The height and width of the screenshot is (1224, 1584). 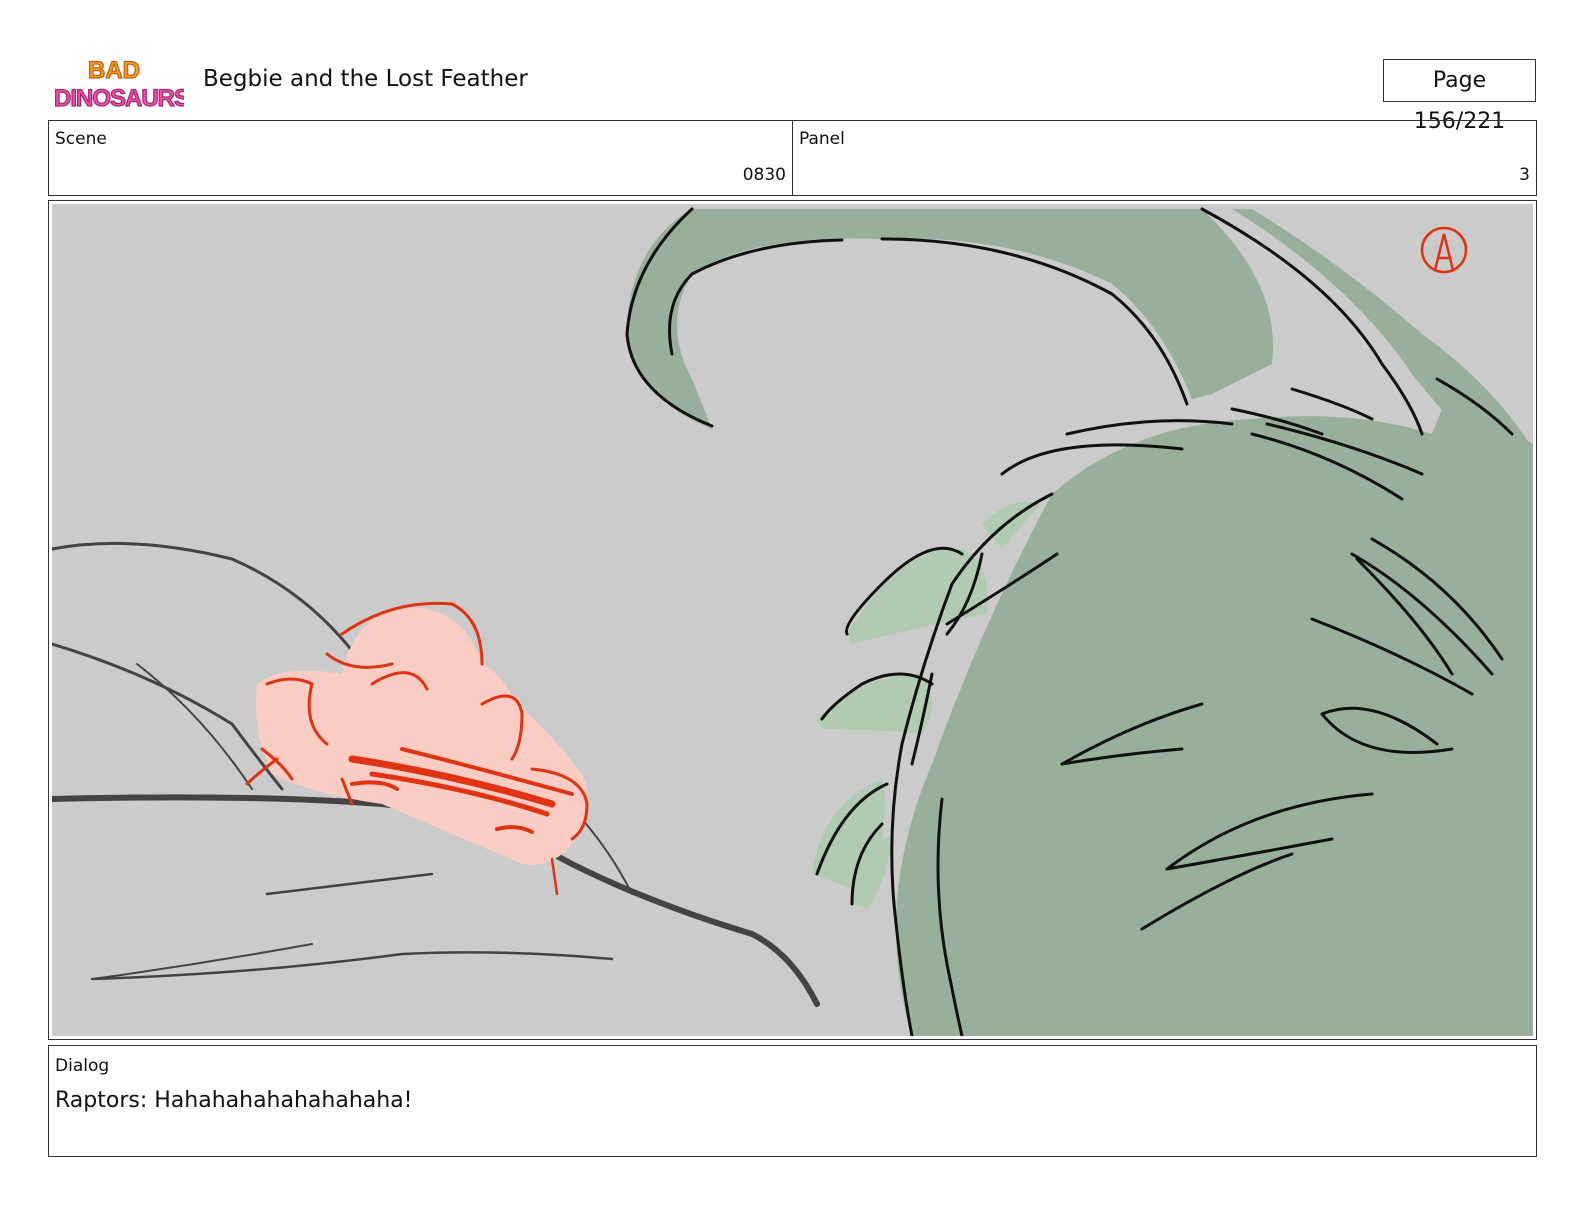 What do you see at coordinates (81, 139) in the screenshot?
I see `scene-label: Scene` at bounding box center [81, 139].